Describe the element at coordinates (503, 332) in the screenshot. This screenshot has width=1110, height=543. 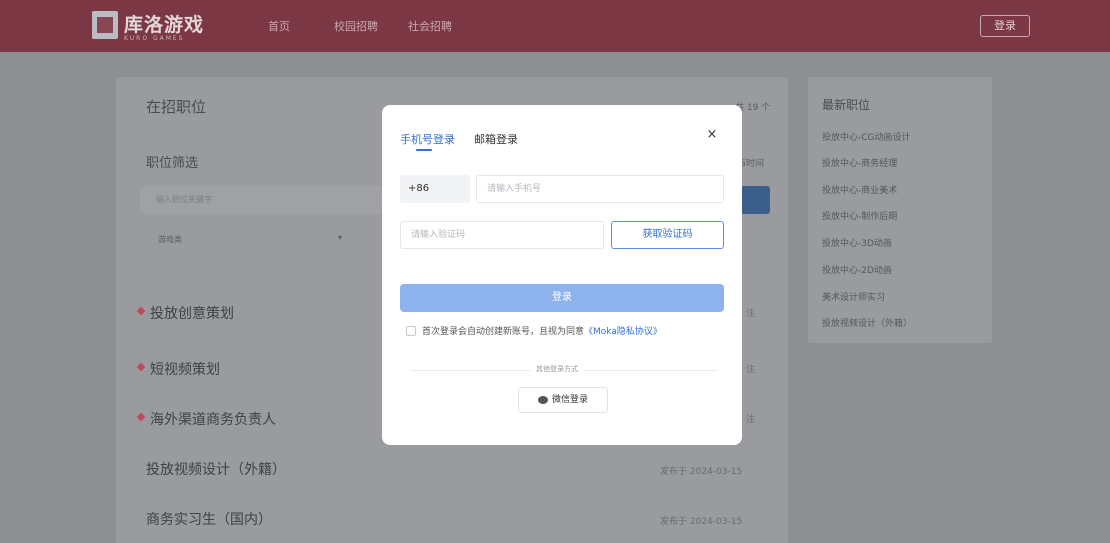
I see `agreement-label: 首次登录会自动创建新账号，且视为同意` at that location.